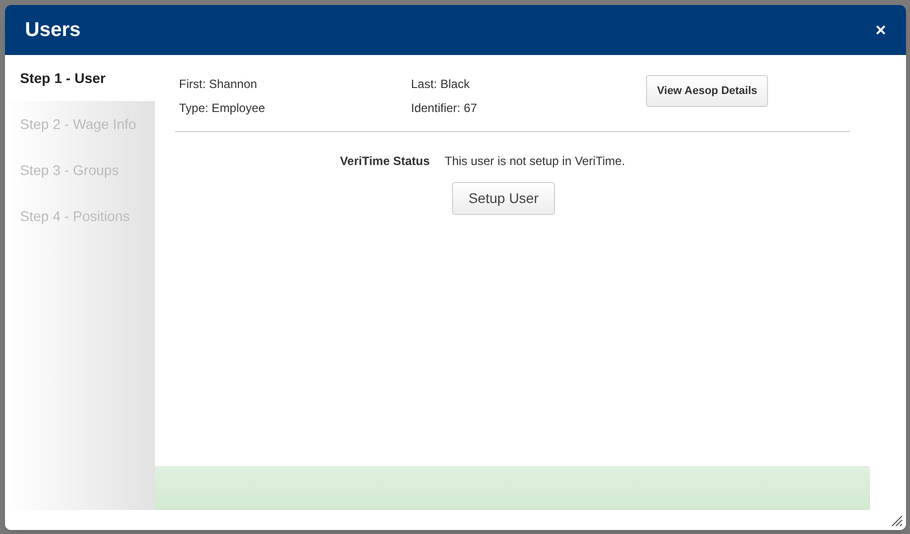  I want to click on view-aesop-details-button: View Aesop Details, so click(707, 91).